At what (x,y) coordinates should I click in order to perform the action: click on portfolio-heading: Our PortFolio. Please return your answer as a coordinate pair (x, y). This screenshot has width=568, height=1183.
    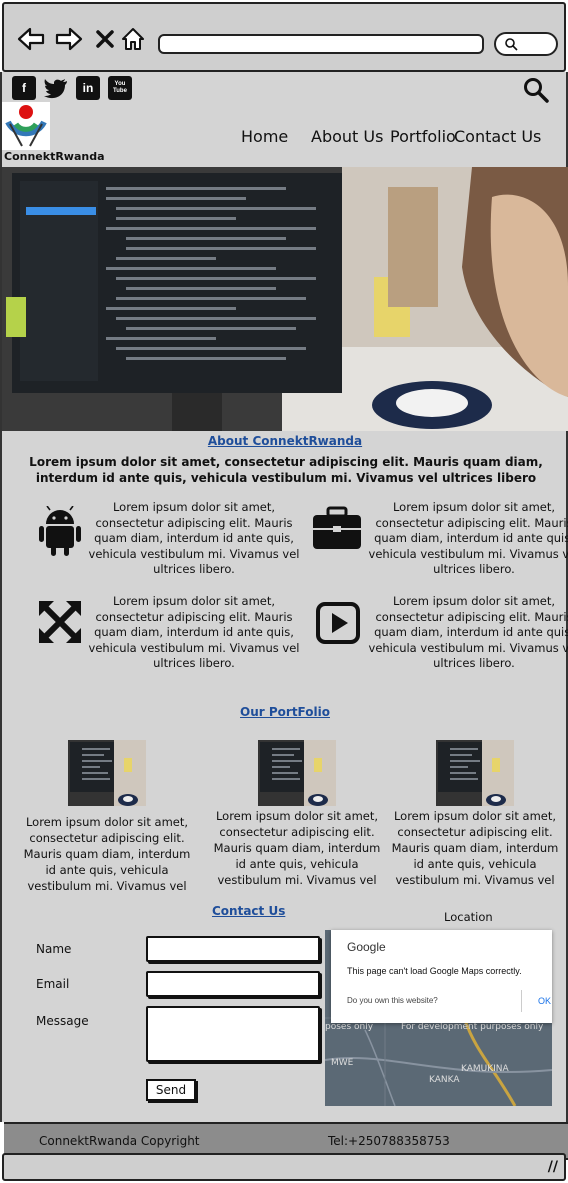
    Looking at the image, I should click on (285, 712).